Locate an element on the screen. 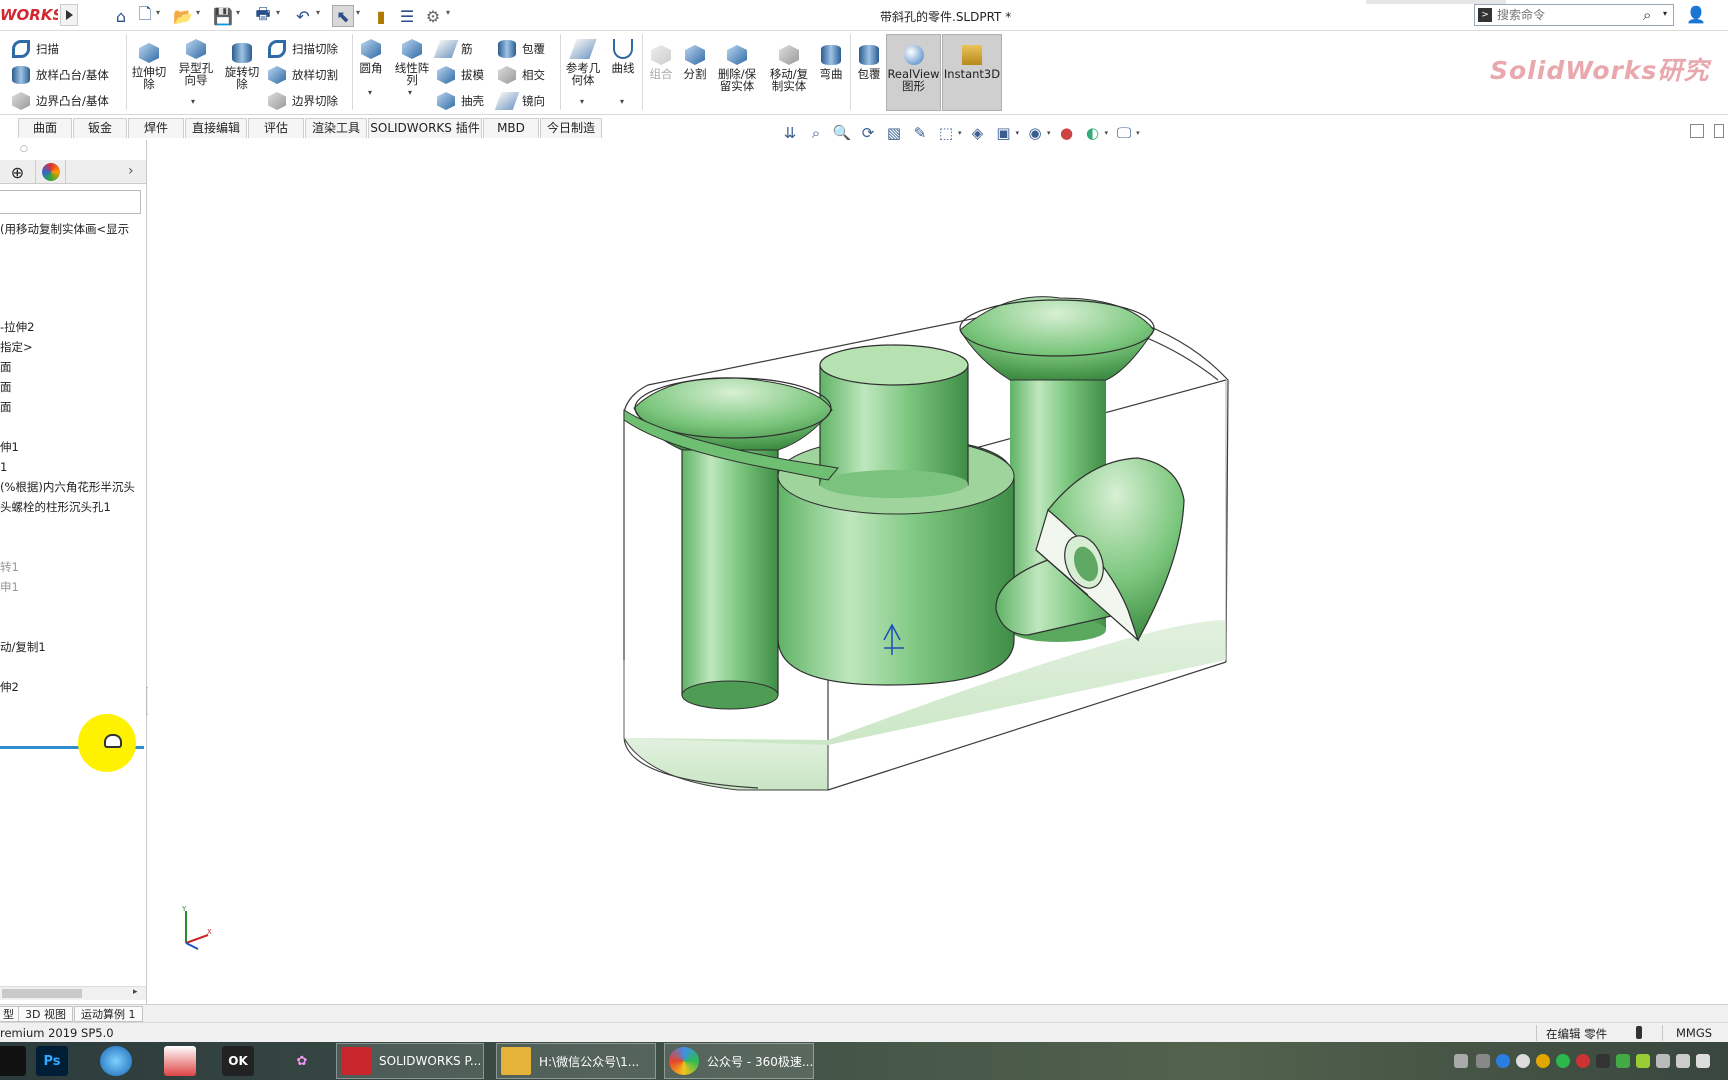  open-dropdown-icon: ▾ is located at coordinates (200, 14).